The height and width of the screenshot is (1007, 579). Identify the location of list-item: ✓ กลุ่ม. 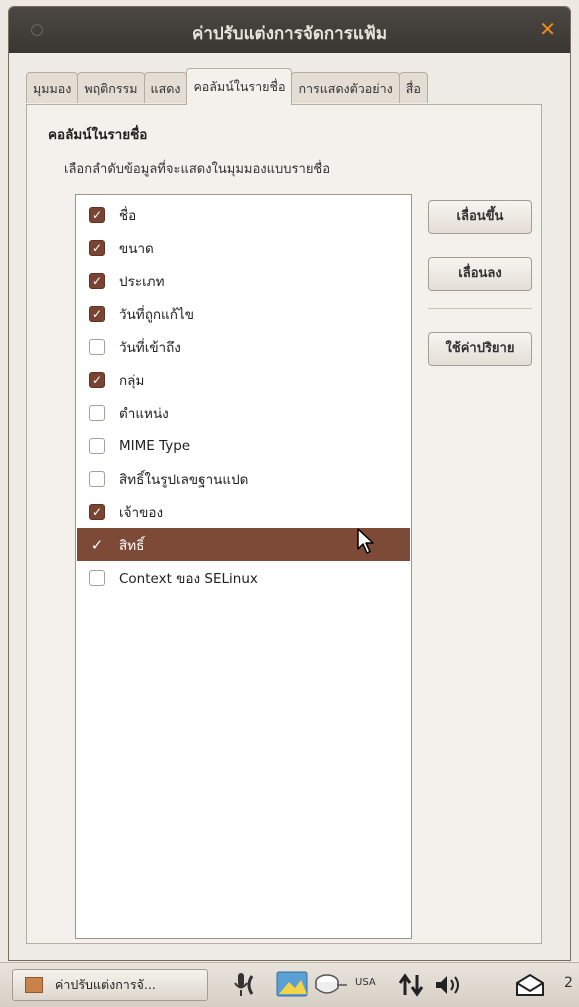
(243, 379).